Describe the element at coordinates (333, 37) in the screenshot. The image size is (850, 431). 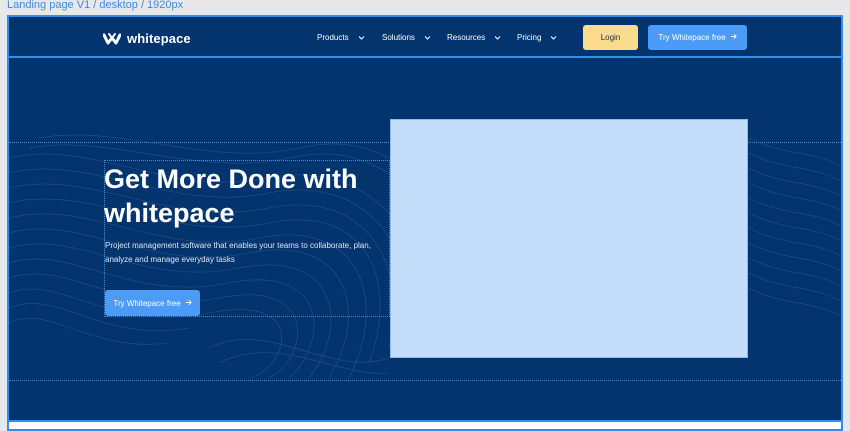
I see `nav-item-label: Products` at that location.